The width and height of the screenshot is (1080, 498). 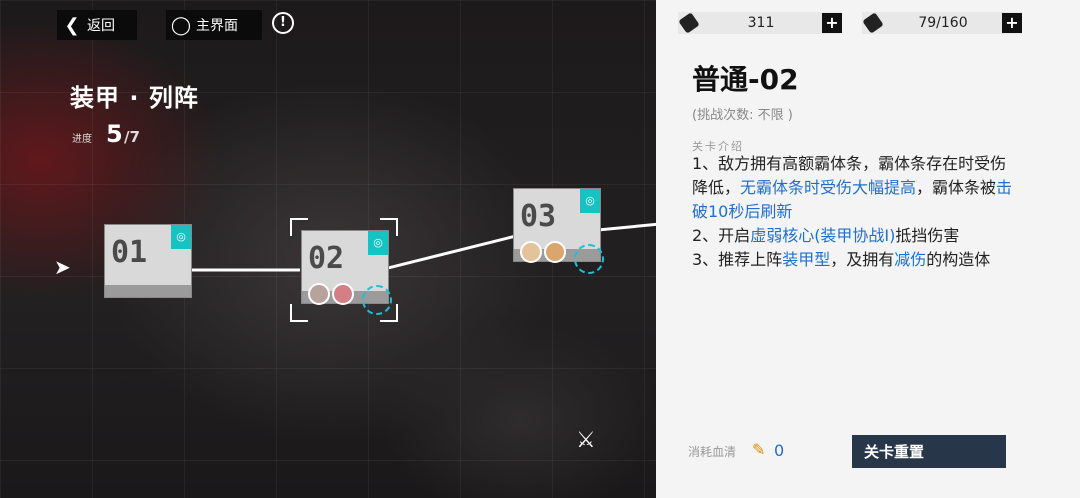 What do you see at coordinates (929, 451) in the screenshot?
I see `stage-reset-button: 关卡重置` at bounding box center [929, 451].